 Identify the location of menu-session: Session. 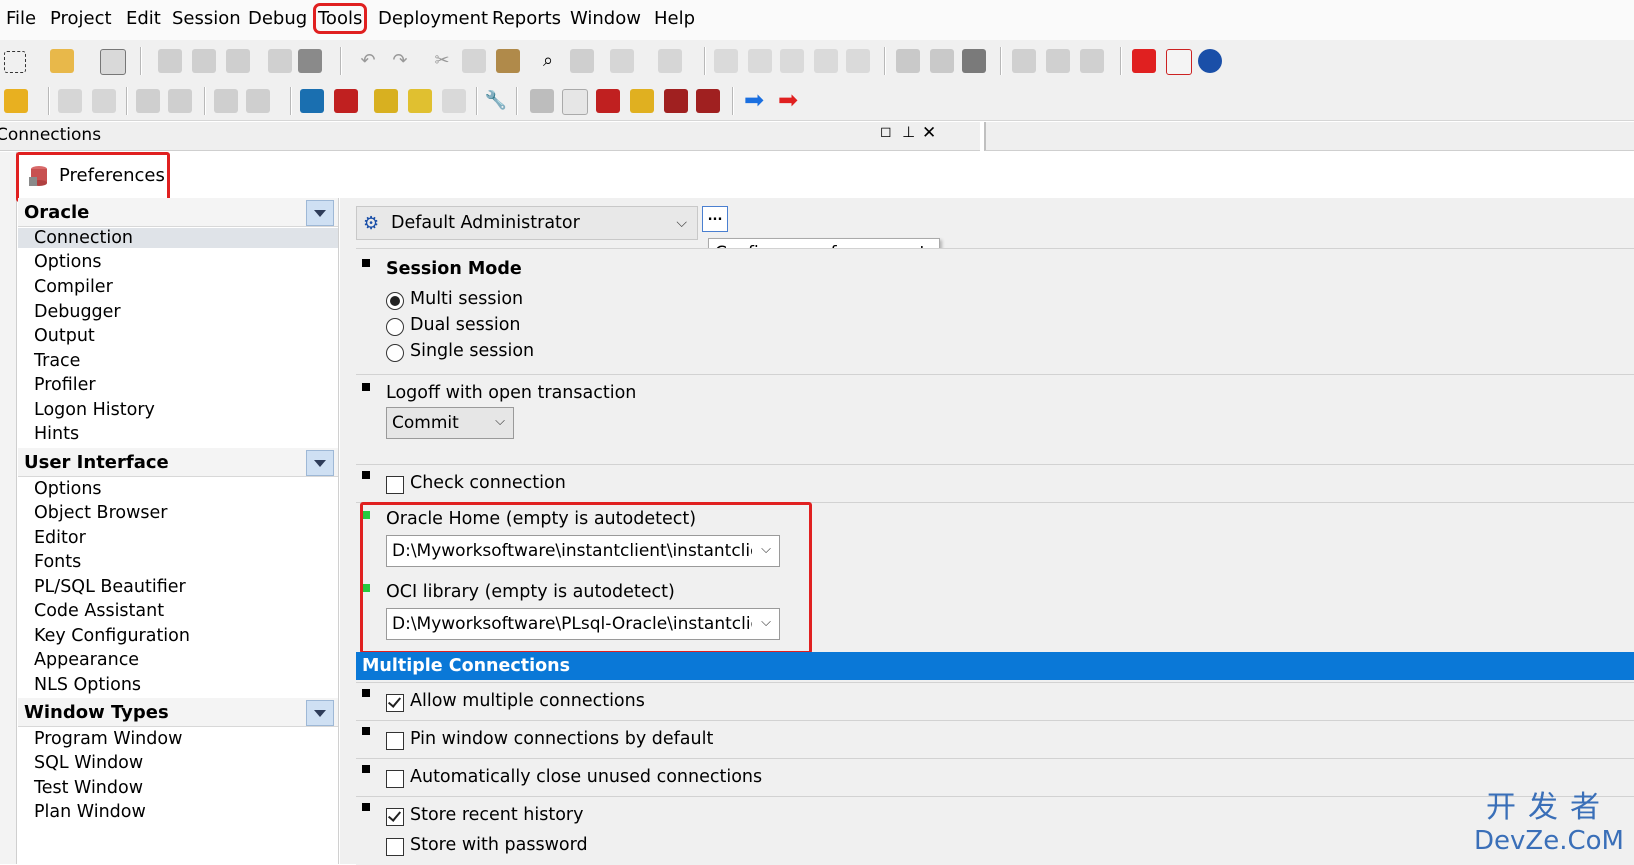
(206, 18).